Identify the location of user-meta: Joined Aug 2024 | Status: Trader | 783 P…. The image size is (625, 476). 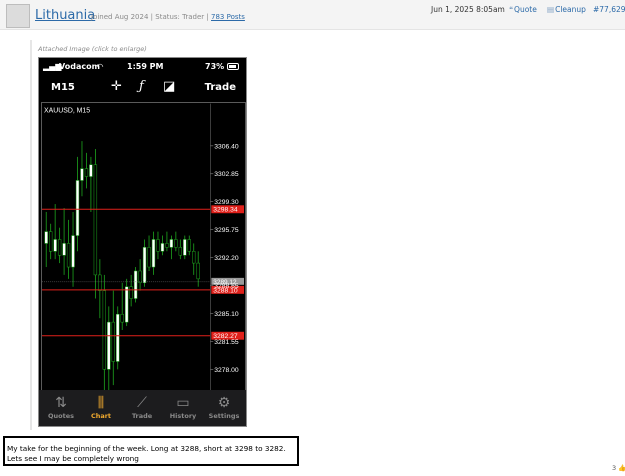
(168, 17).